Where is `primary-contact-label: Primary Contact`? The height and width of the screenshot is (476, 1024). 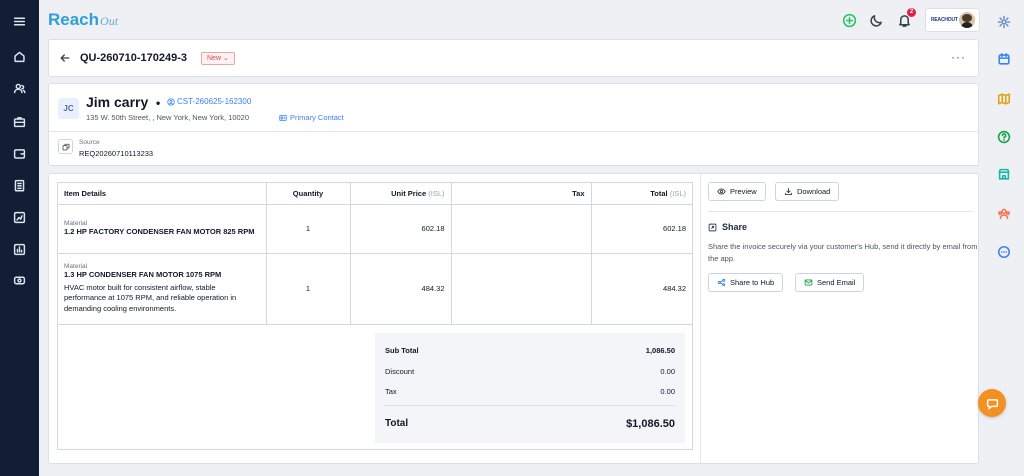 primary-contact-label: Primary Contact is located at coordinates (317, 117).